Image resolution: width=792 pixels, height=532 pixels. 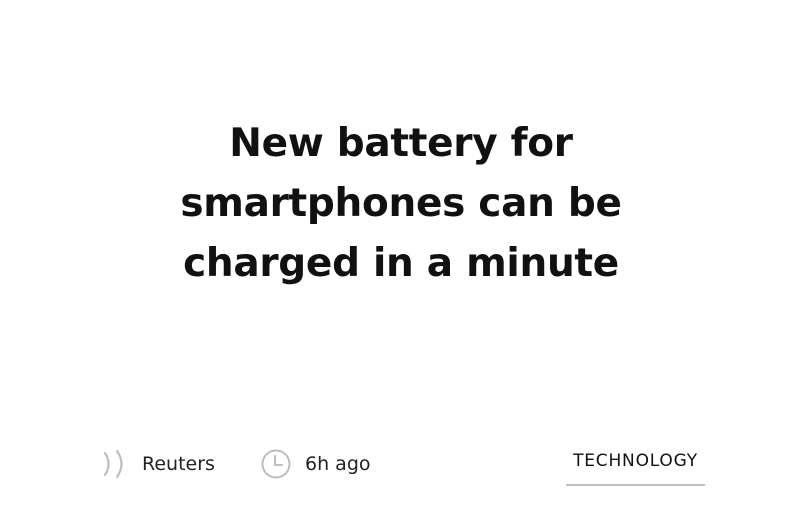 I want to click on source-name: Reuters, so click(x=178, y=464).